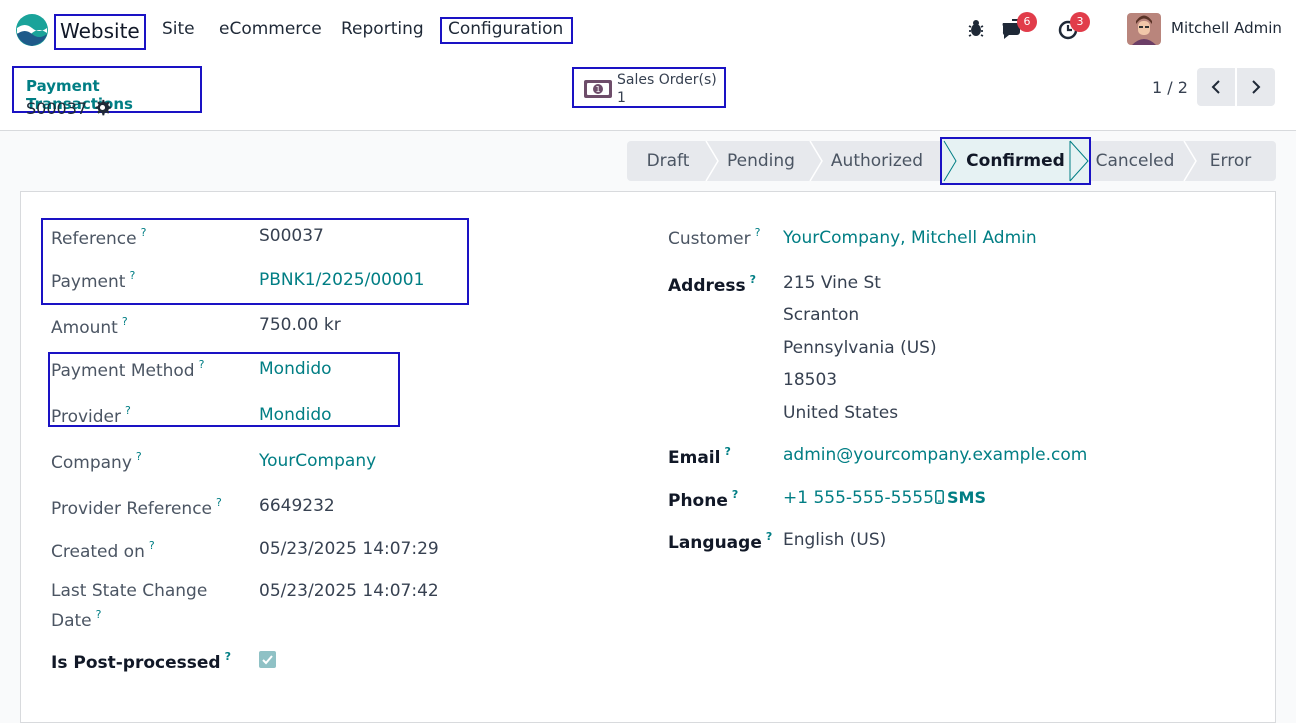 This screenshot has height=723, width=1296. Describe the element at coordinates (91, 415) in the screenshot. I see `provider-label: Provider?` at that location.